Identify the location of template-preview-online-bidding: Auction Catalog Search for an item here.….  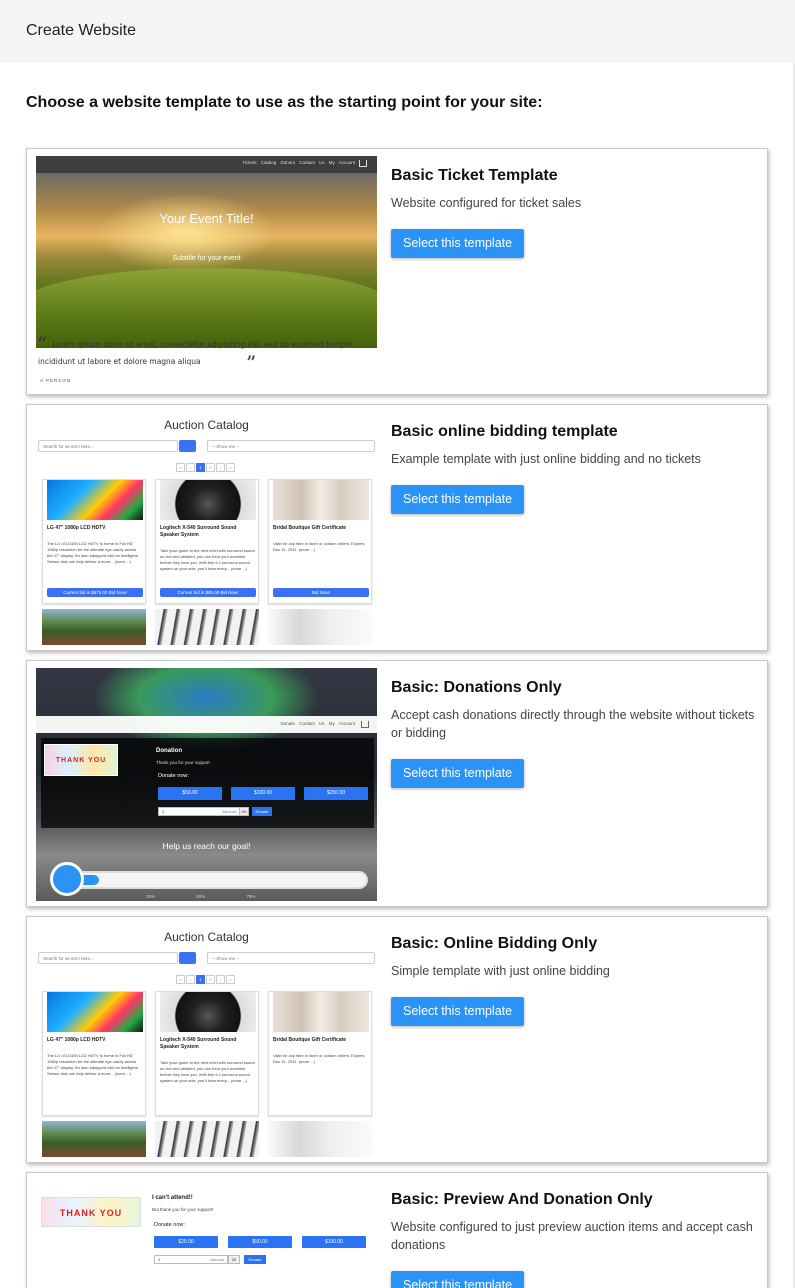
(206, 528).